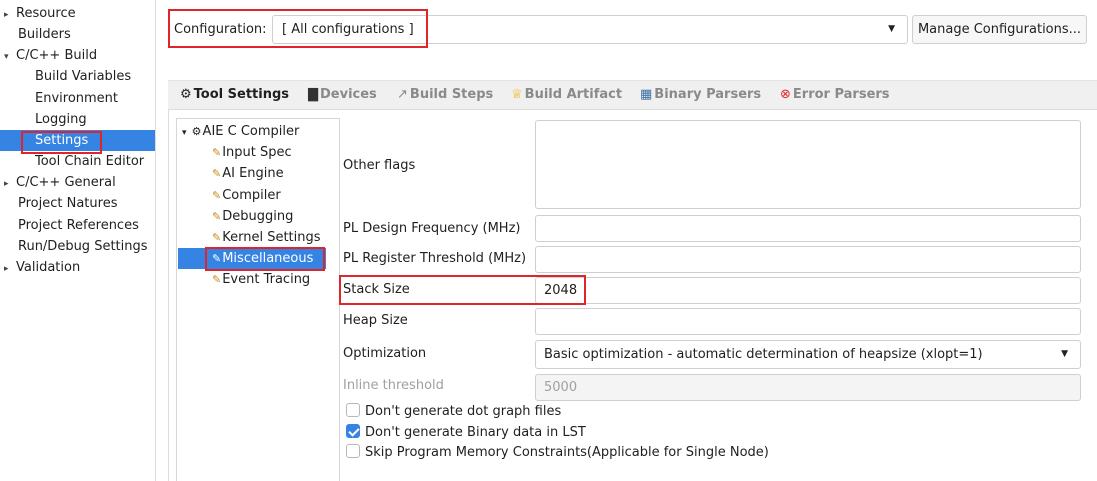 The width and height of the screenshot is (1097, 481). I want to click on heap-size-input, so click(808, 321).